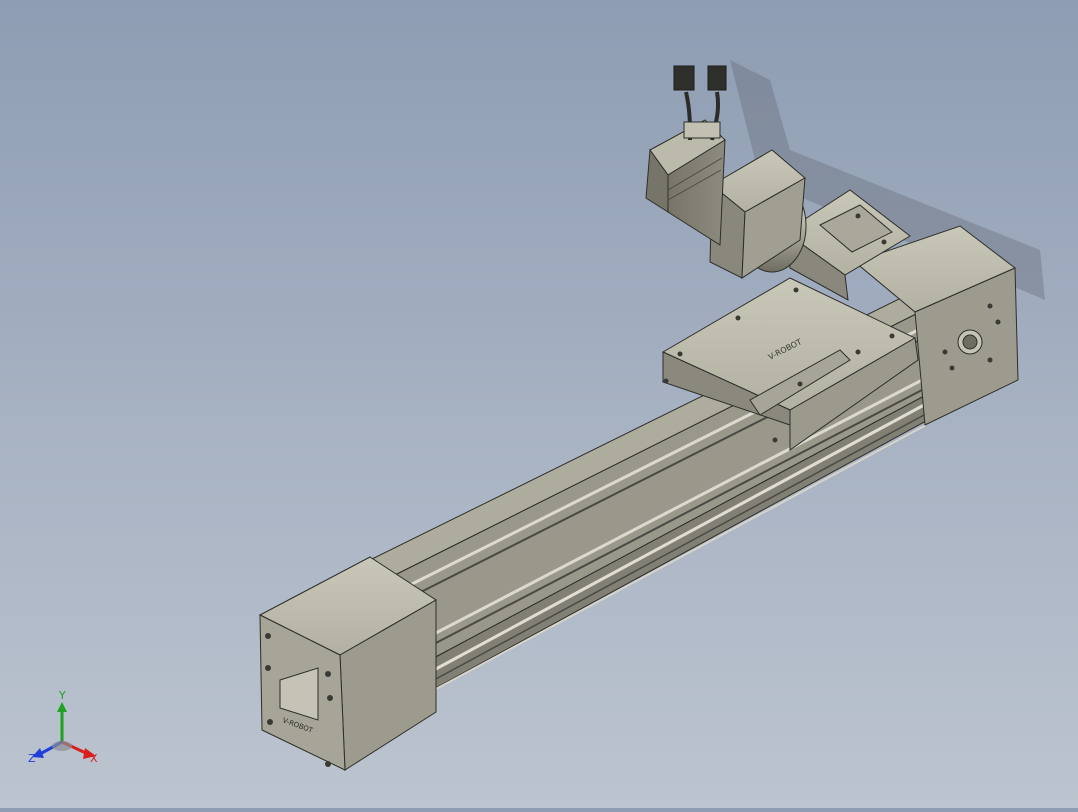 The image size is (1078, 812). I want to click on y-axis-label: Y, so click(62, 696).